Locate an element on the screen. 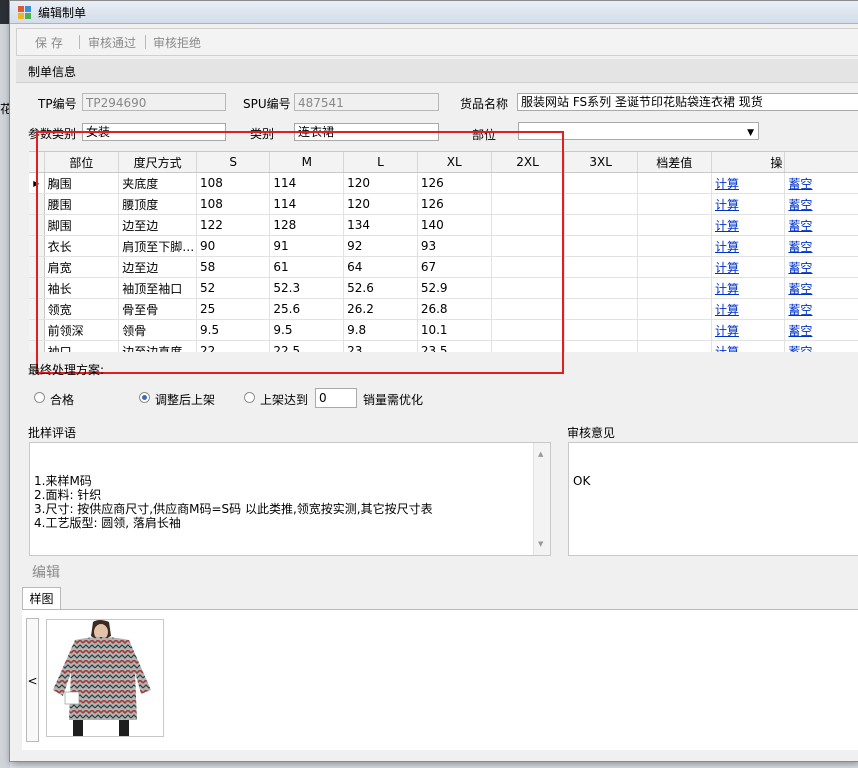  prev-image-button: < is located at coordinates (32, 680).